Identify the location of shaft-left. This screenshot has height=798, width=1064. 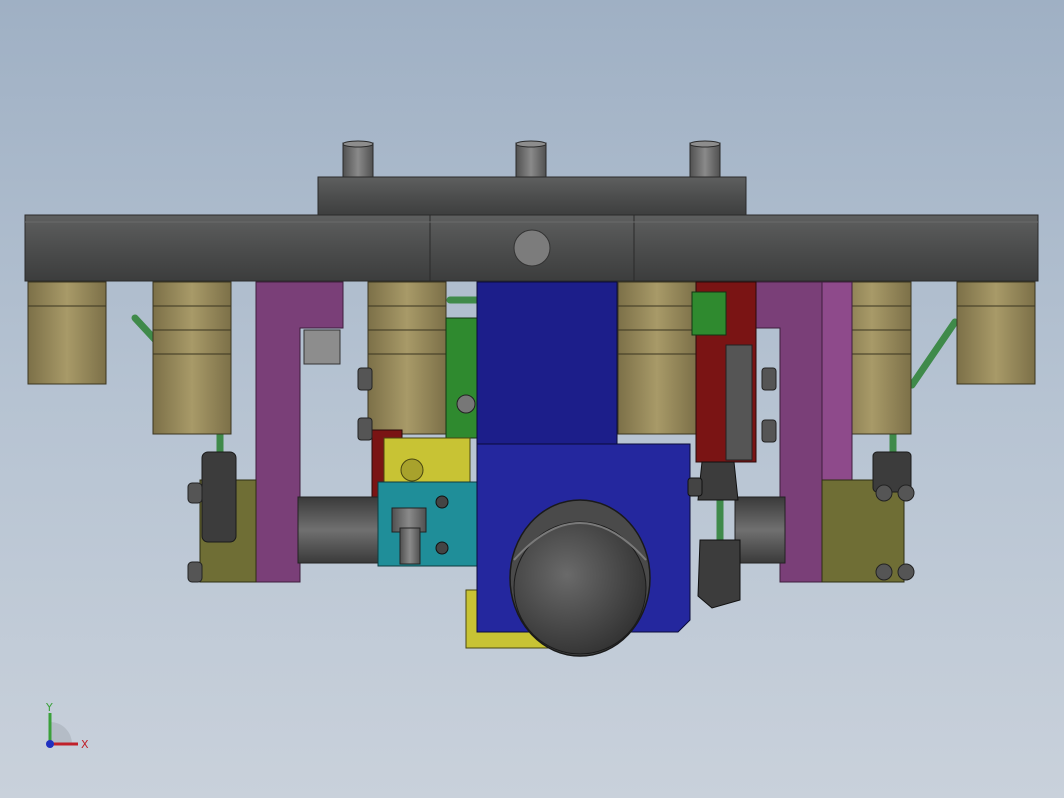
(338, 530).